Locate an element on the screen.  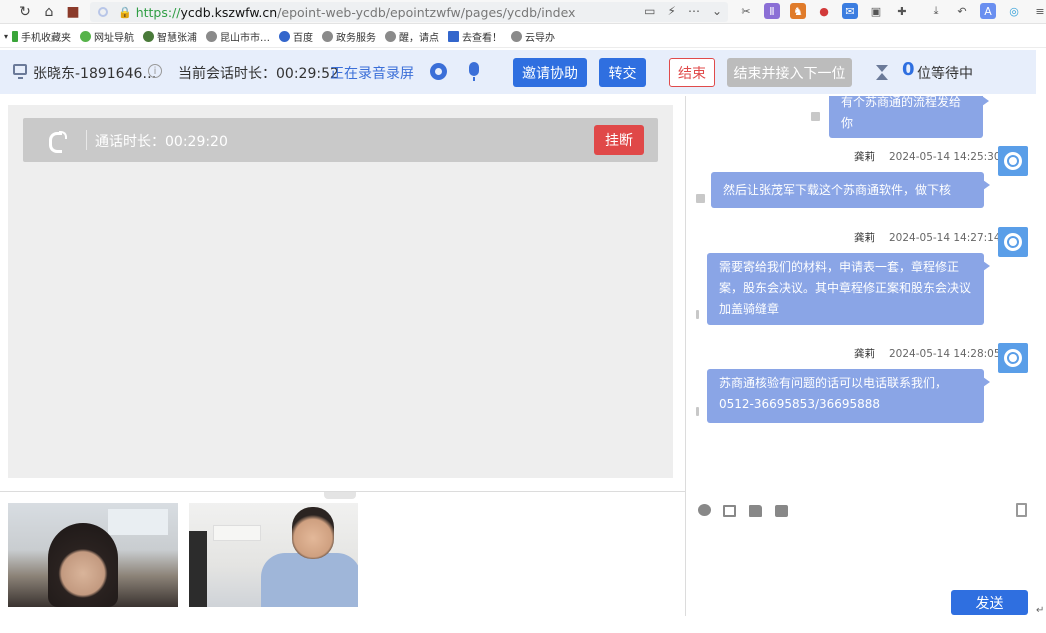
waiting-label: 位等待中 is located at coordinates (945, 74).